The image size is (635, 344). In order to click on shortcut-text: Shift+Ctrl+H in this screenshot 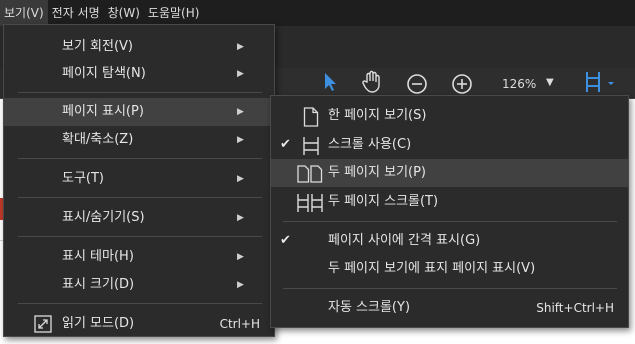, I will do `click(575, 308)`.